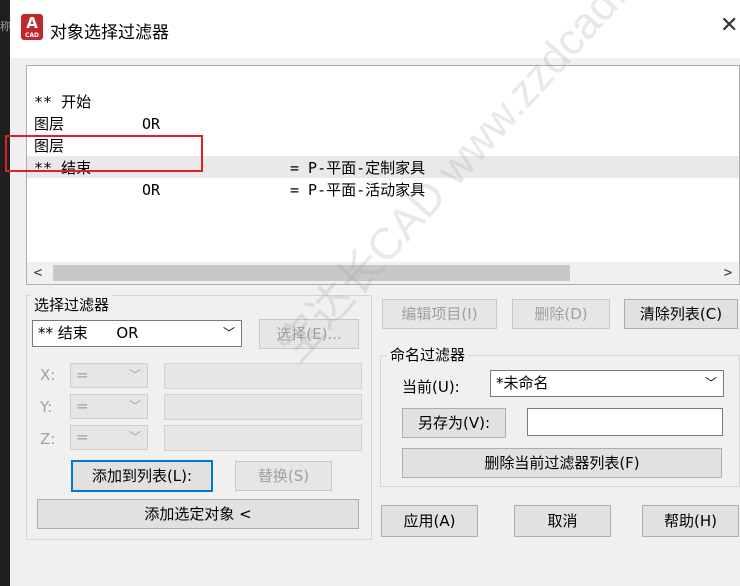  Describe the element at coordinates (263, 438) in the screenshot. I see `z-value-field` at that location.